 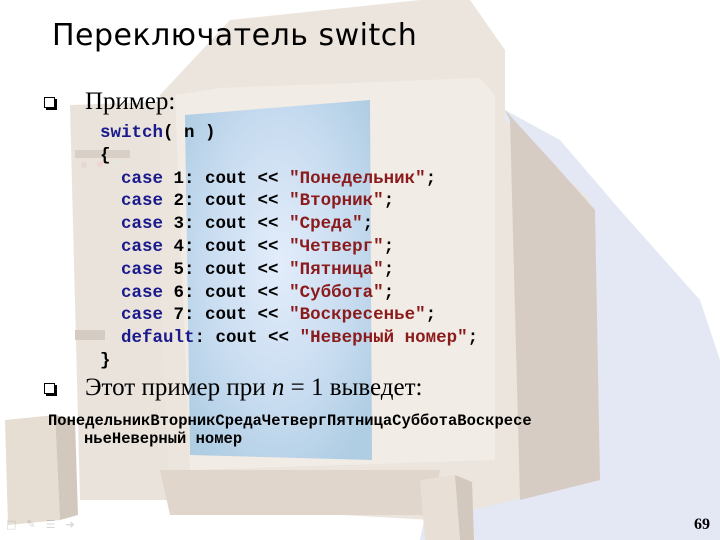 I want to click on output-line-2: ньеНеверный номер, so click(x=163, y=439).